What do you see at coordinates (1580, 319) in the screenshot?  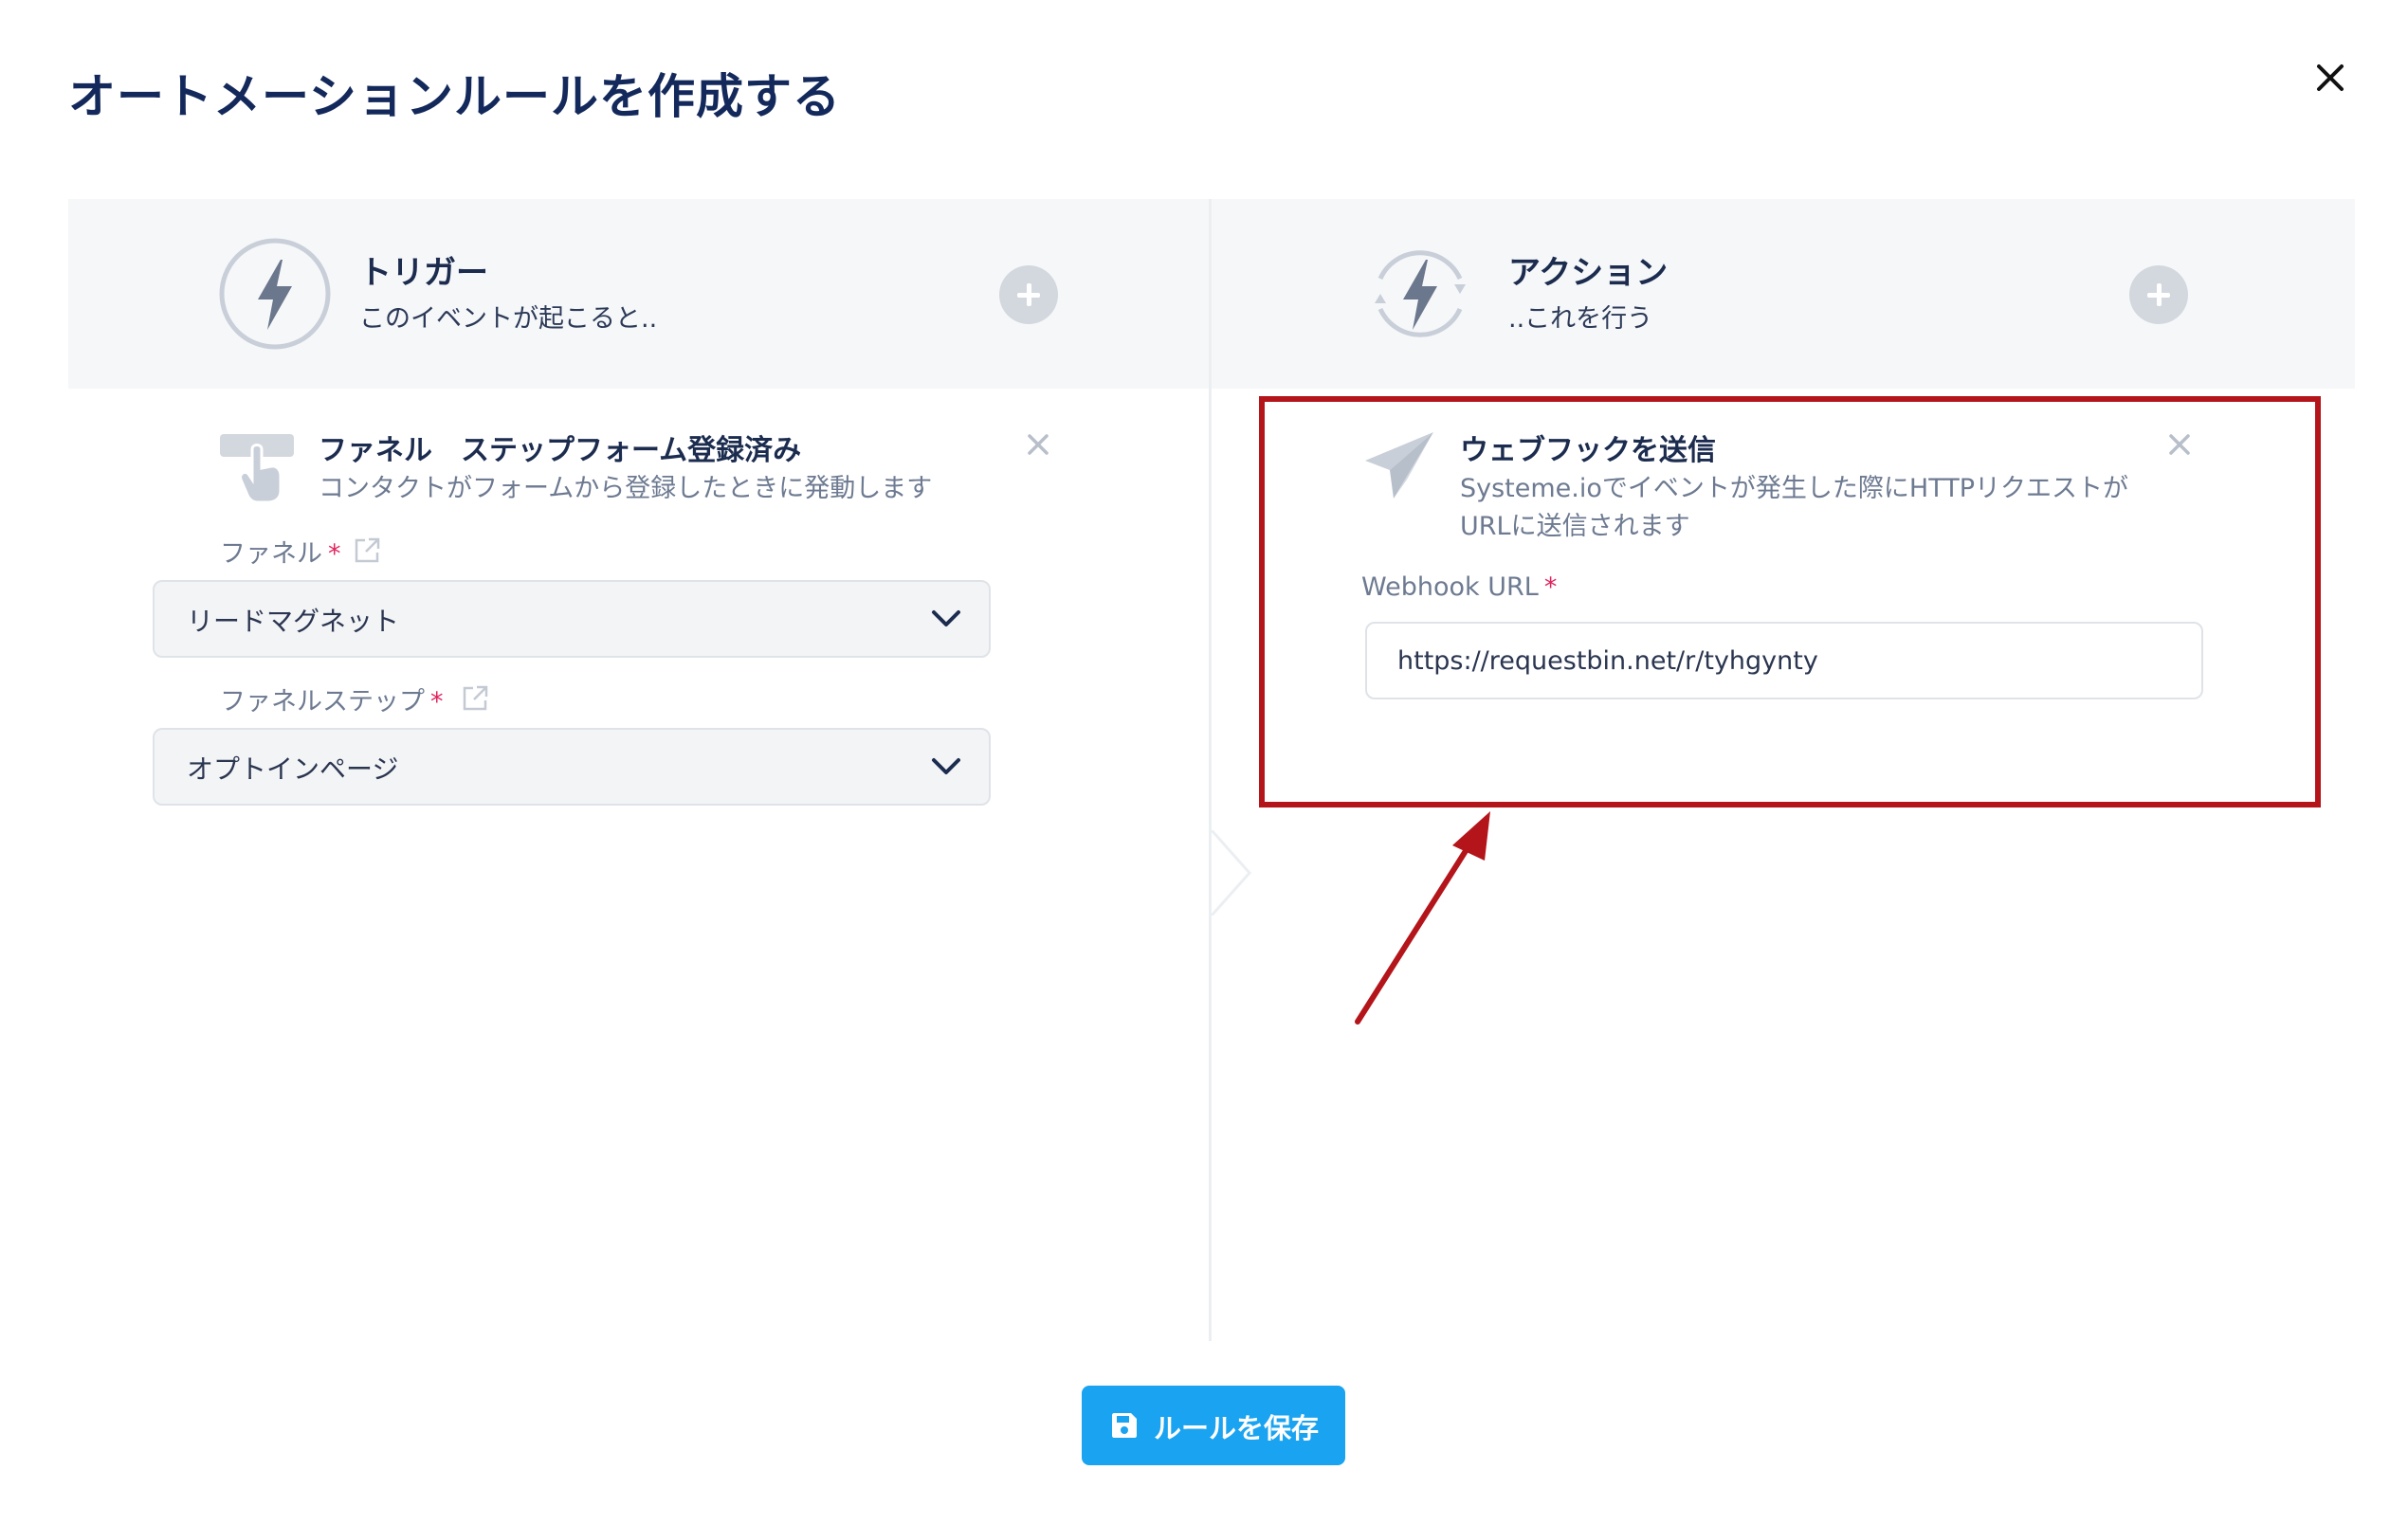 I see `action-subtitle: ..これを行う` at bounding box center [1580, 319].